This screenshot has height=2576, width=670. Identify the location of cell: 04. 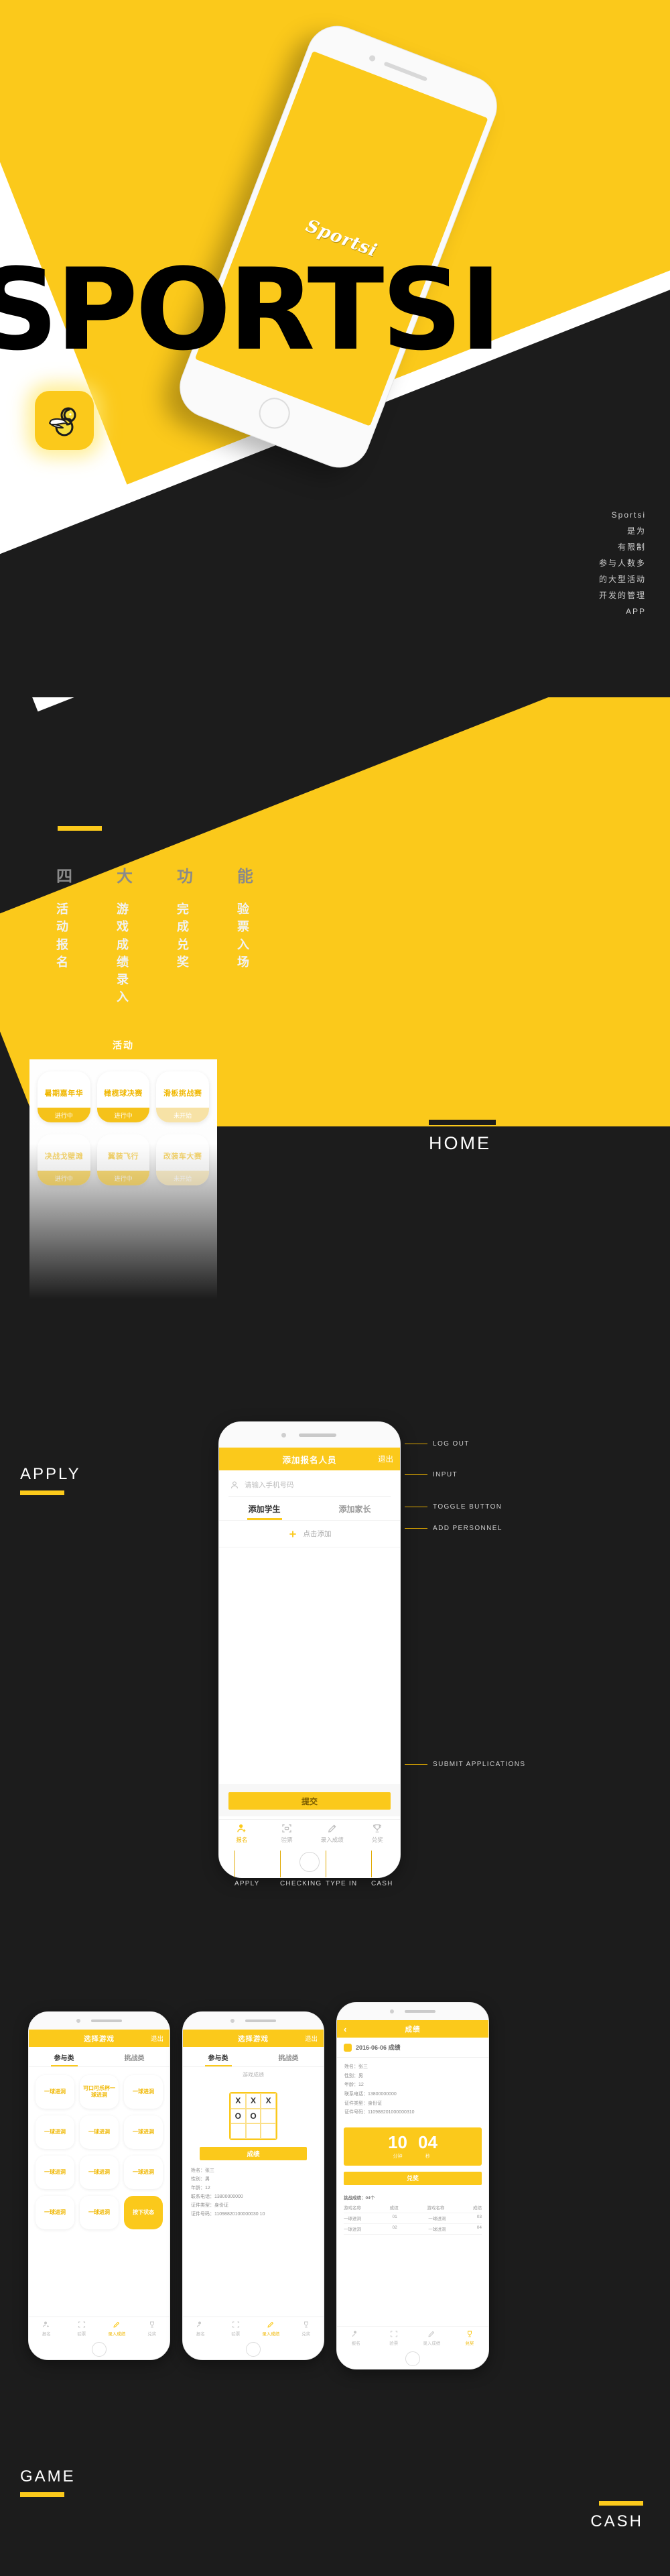
(479, 2228).